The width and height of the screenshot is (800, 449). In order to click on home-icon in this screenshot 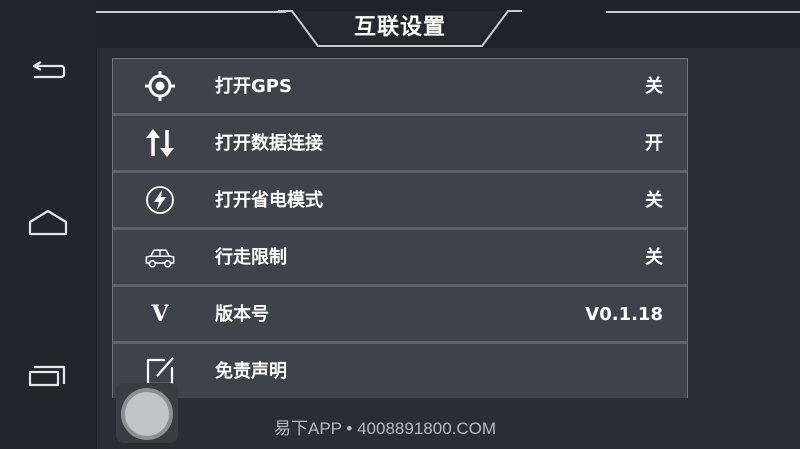, I will do `click(48, 222)`.